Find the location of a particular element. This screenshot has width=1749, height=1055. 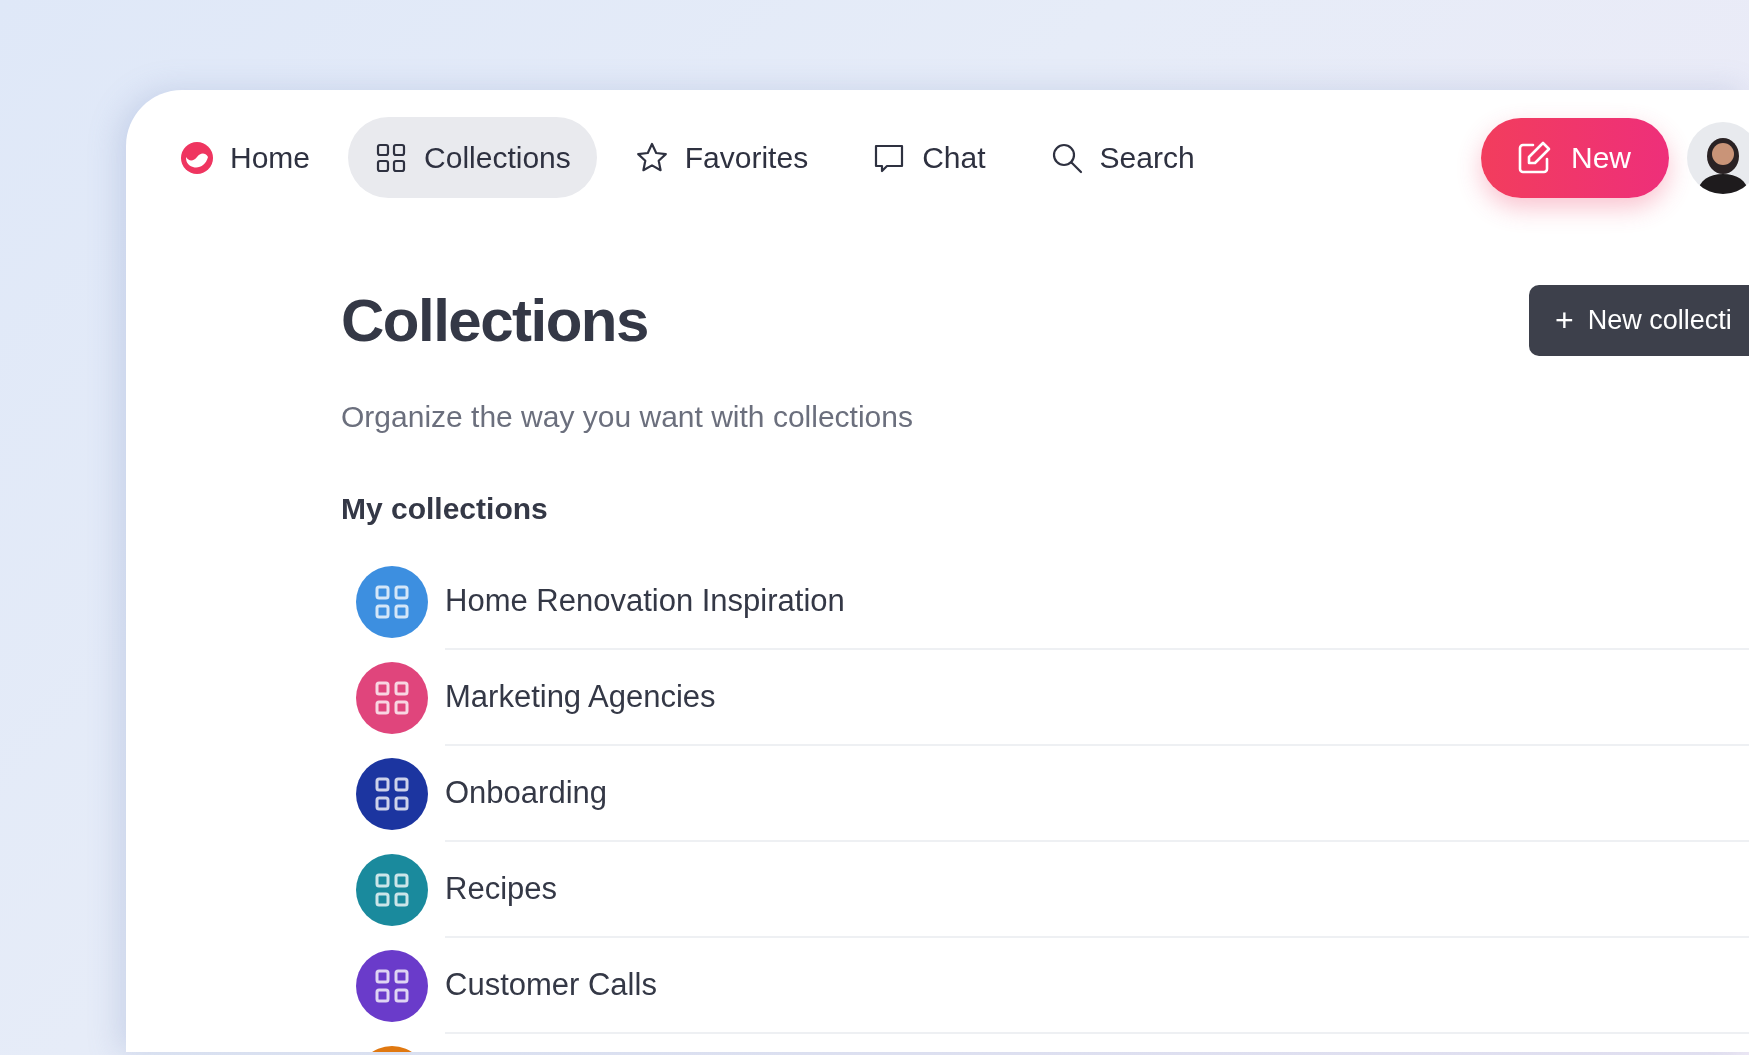

logo-icon is located at coordinates (197, 157).